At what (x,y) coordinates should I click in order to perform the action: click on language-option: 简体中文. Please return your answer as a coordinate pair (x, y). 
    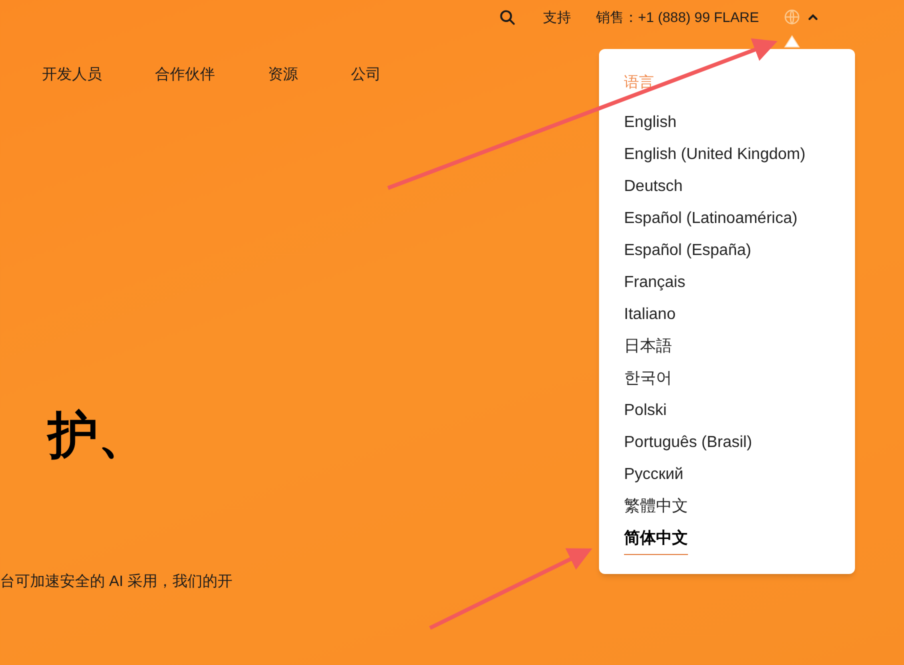
    Looking at the image, I should click on (656, 543).